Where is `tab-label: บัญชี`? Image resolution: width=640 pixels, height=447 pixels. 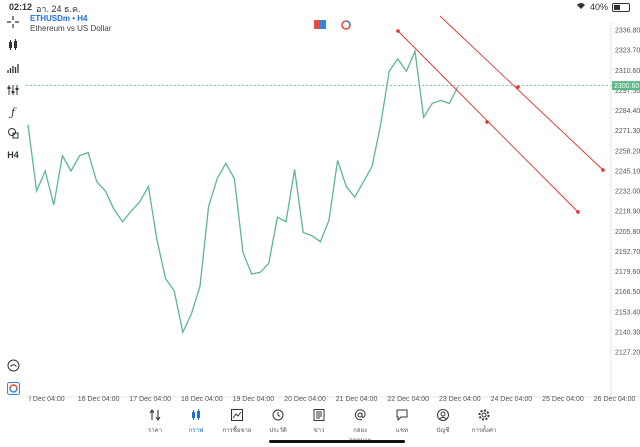
tab-label: บัญชี is located at coordinates (443, 431).